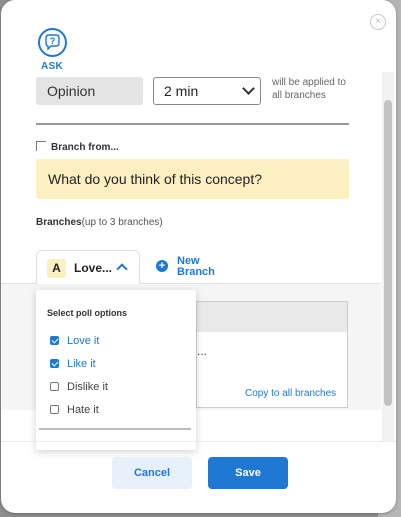 This screenshot has height=517, width=401. I want to click on question-type-field: Opinion, so click(89, 91).